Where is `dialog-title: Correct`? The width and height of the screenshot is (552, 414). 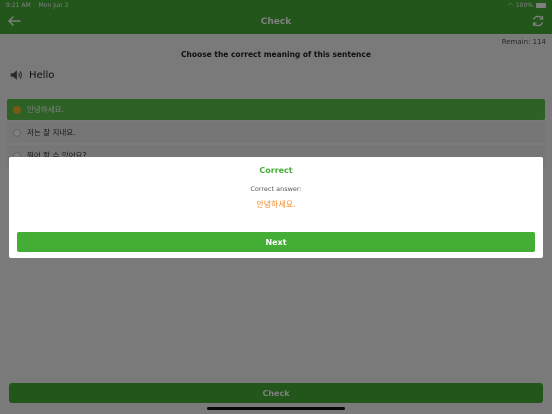
dialog-title: Correct is located at coordinates (276, 170).